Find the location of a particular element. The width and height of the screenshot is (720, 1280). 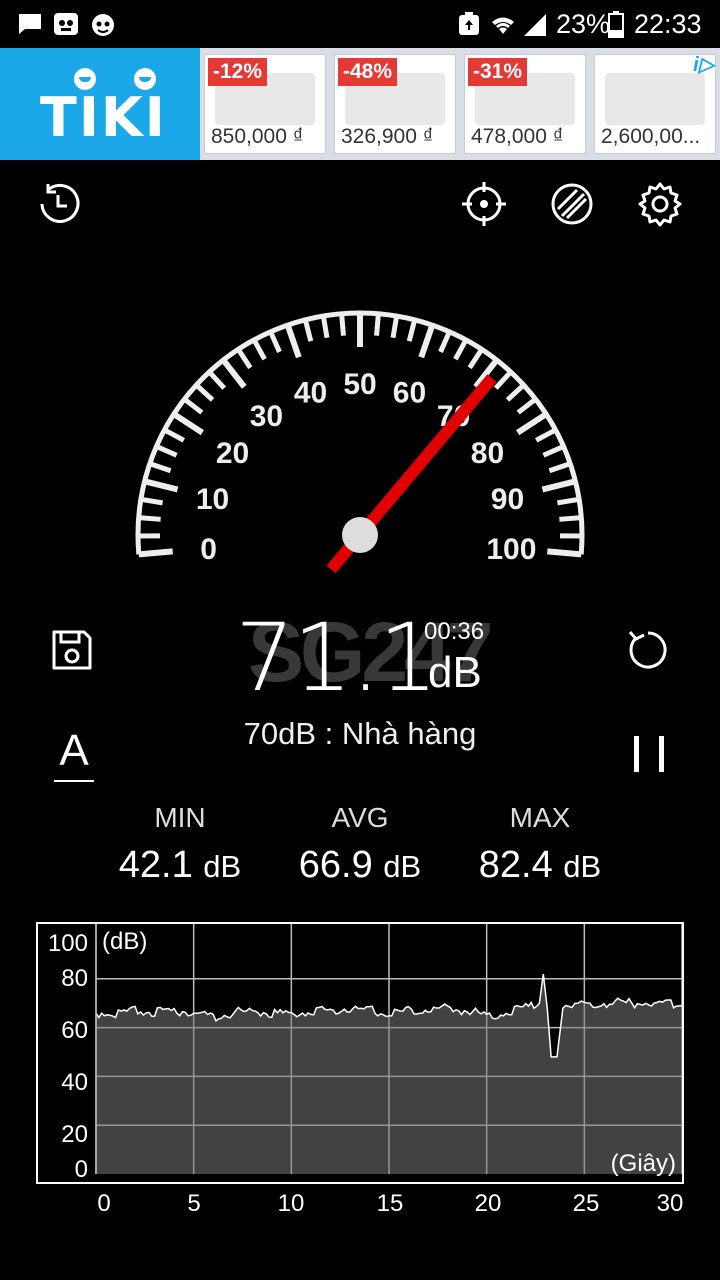

y-tick-label: 60 is located at coordinates (74, 1030).